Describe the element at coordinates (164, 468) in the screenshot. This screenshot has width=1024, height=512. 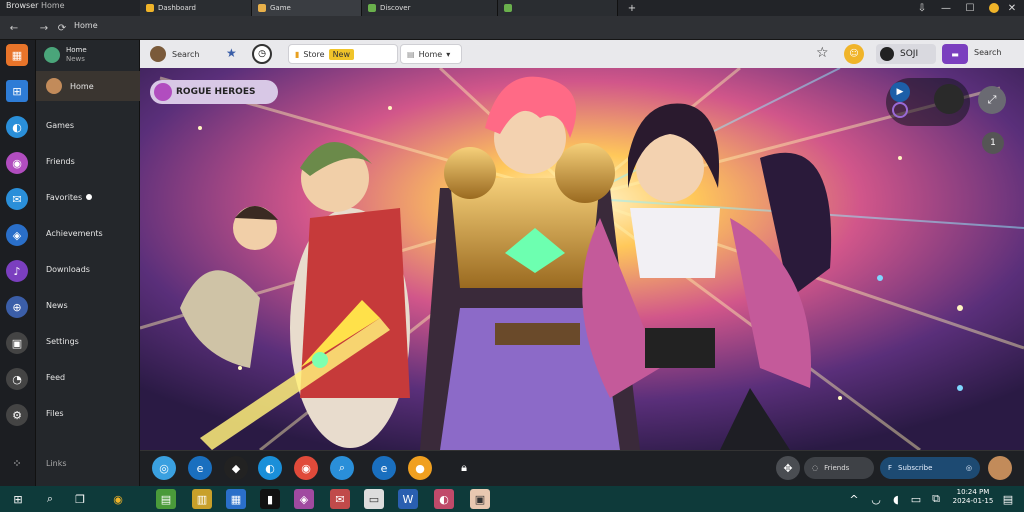
I see `dock-globe-icon: ◎` at that location.